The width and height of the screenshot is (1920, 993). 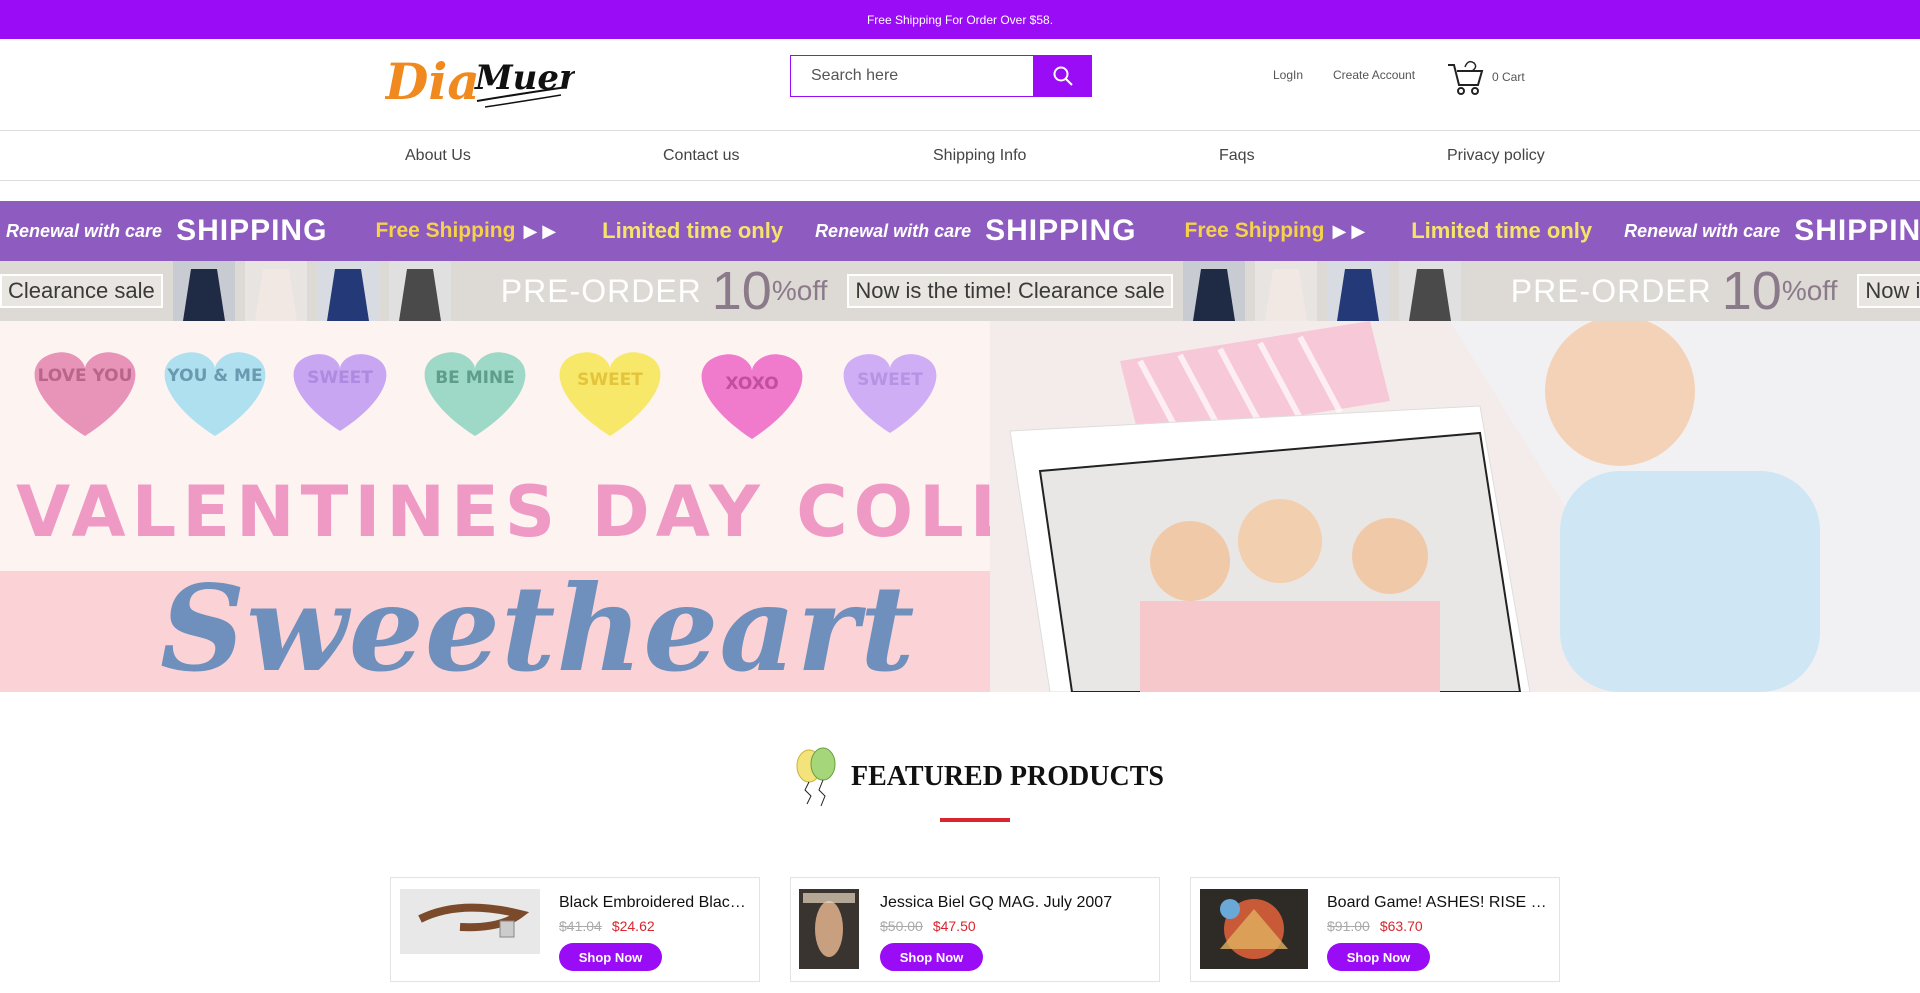 What do you see at coordinates (928, 926) in the screenshot?
I see `product-prices: $50.00 $47.50` at bounding box center [928, 926].